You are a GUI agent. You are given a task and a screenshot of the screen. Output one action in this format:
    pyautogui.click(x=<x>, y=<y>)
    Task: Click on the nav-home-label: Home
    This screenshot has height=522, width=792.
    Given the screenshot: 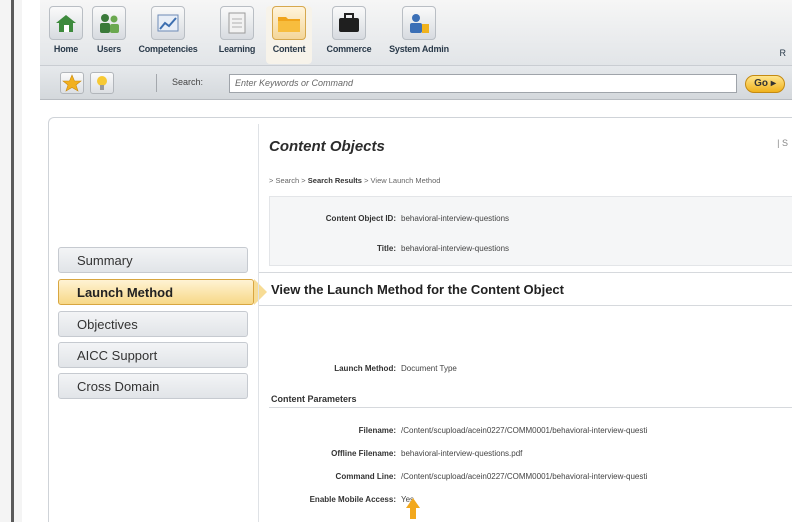 What is the action you would take?
    pyautogui.click(x=66, y=49)
    